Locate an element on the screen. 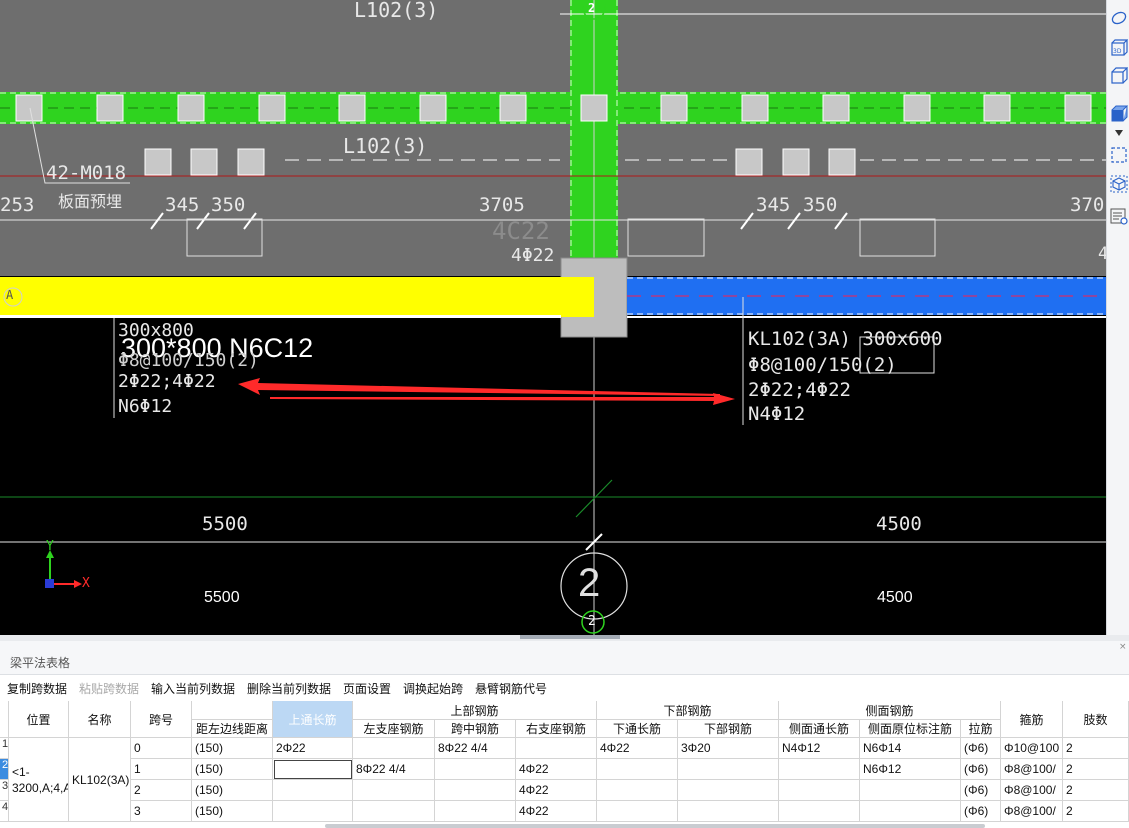 This screenshot has width=1129, height=828. col-header-stirrup: 箍筋 is located at coordinates (1032, 719).